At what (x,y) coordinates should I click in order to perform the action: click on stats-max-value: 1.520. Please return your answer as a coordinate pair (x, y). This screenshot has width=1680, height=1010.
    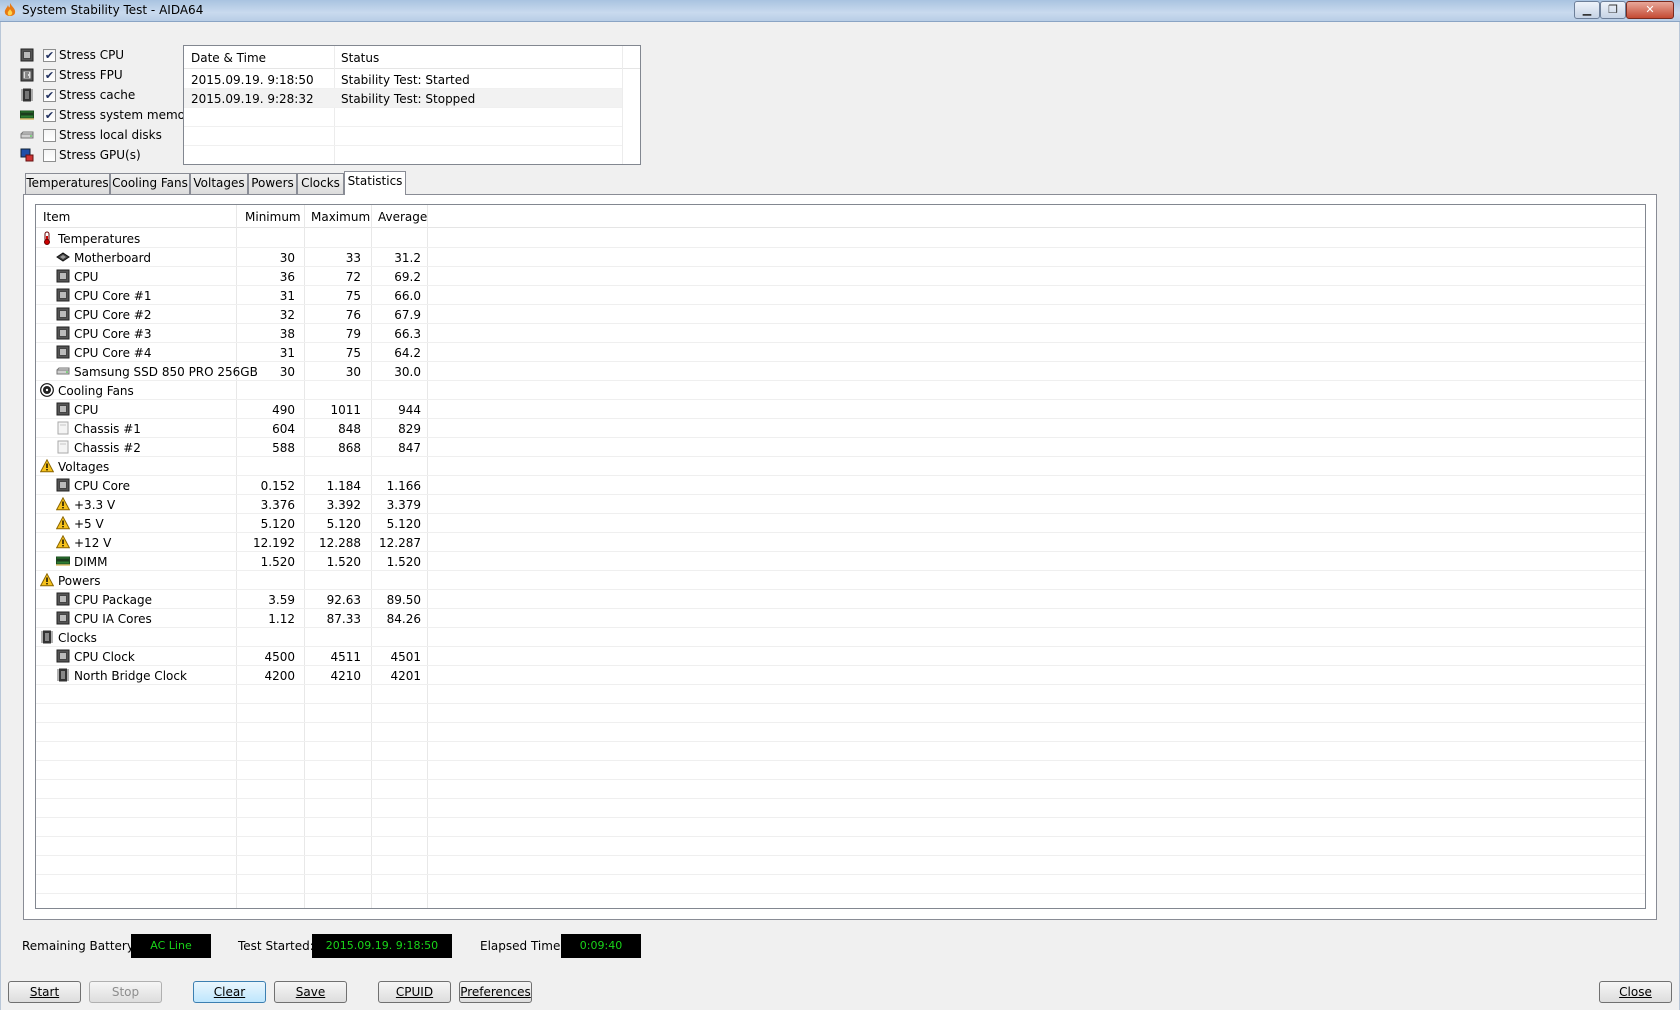
    Looking at the image, I should click on (343, 562).